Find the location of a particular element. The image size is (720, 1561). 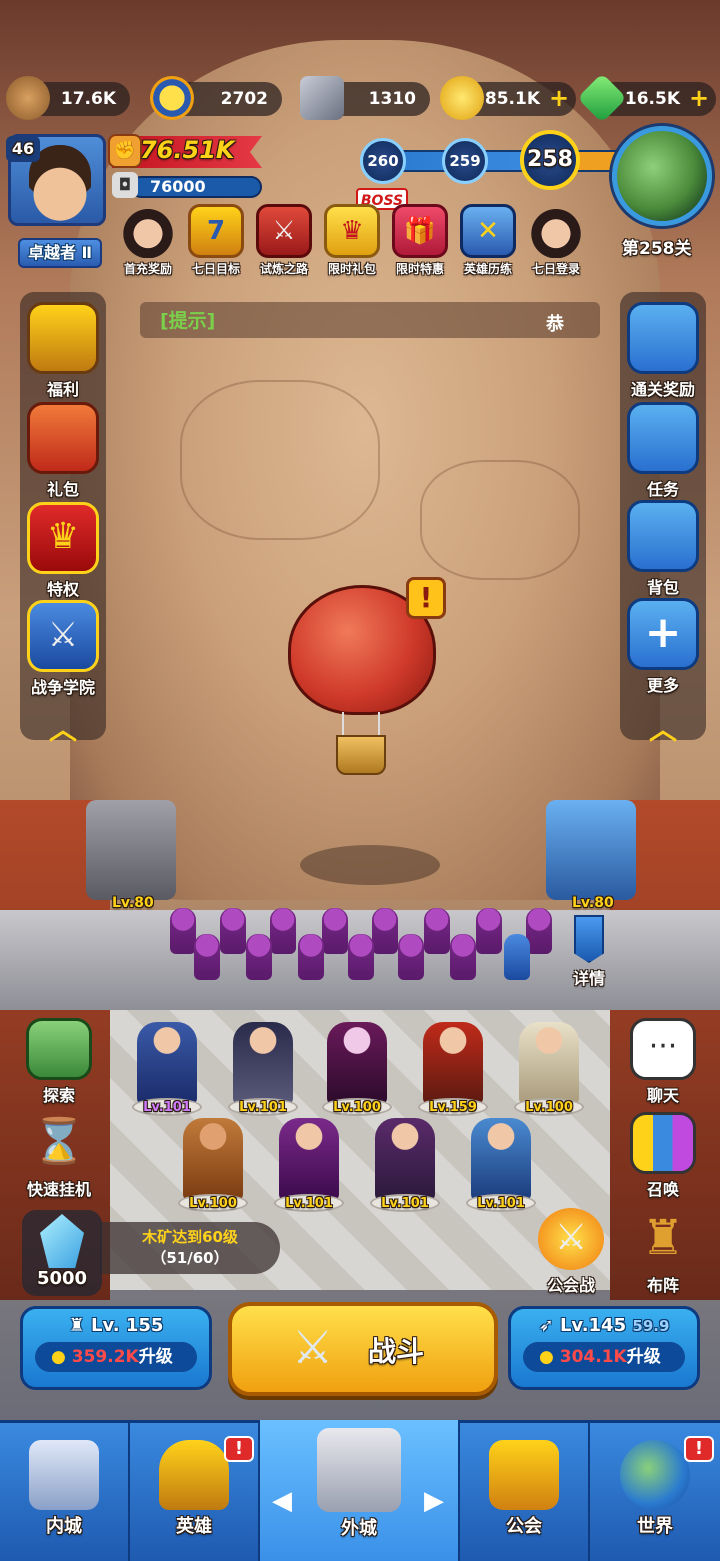

bow-upgrade-panel: ➶ Lv.145 59.9 ● 304.1K升级 is located at coordinates (604, 1348).